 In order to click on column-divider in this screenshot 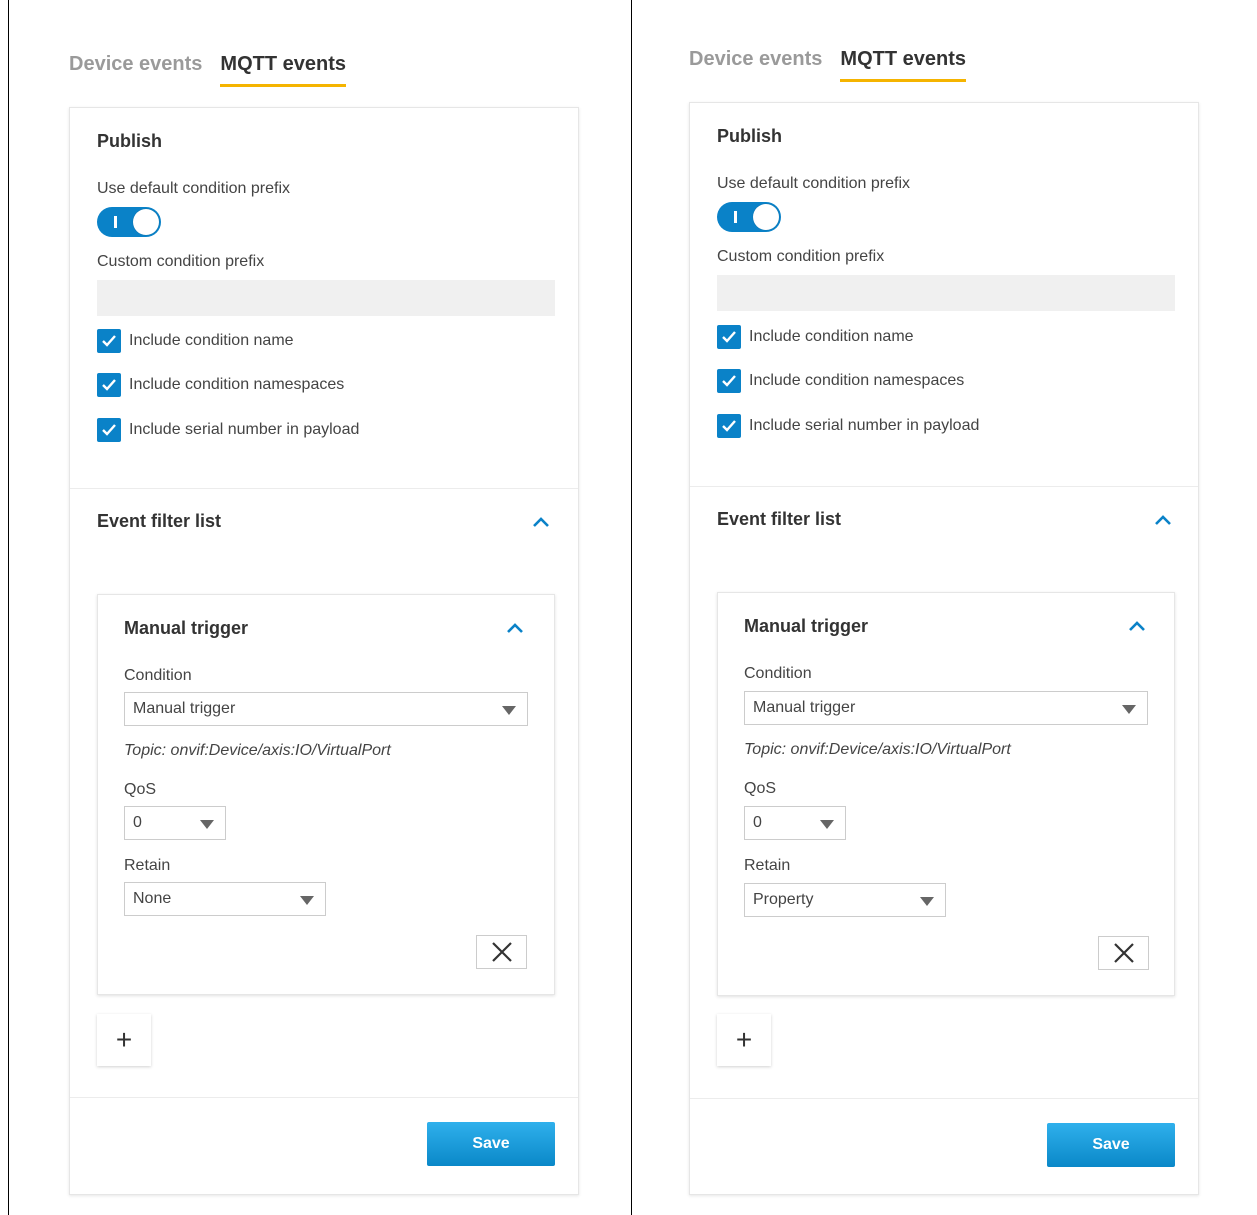, I will do `click(631, 607)`.